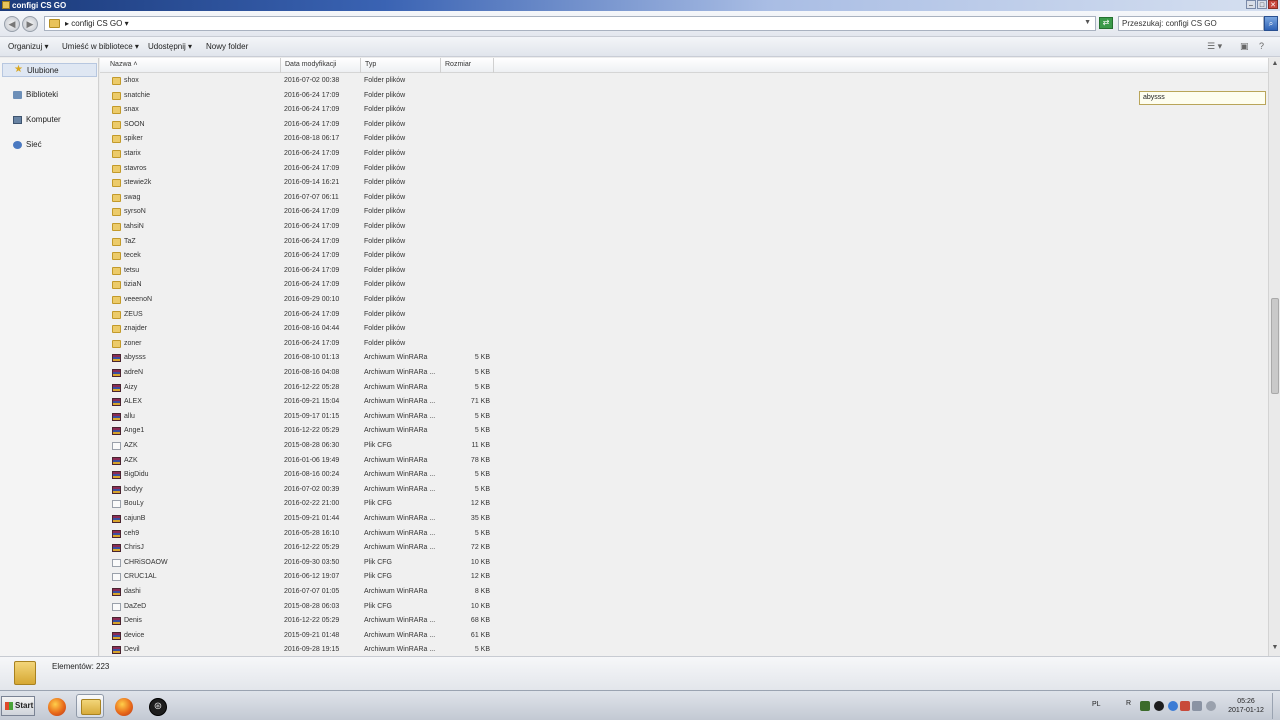 This screenshot has height=720, width=1280. What do you see at coordinates (1244, 46) in the screenshot?
I see `preview-pane-icon: ▣` at bounding box center [1244, 46].